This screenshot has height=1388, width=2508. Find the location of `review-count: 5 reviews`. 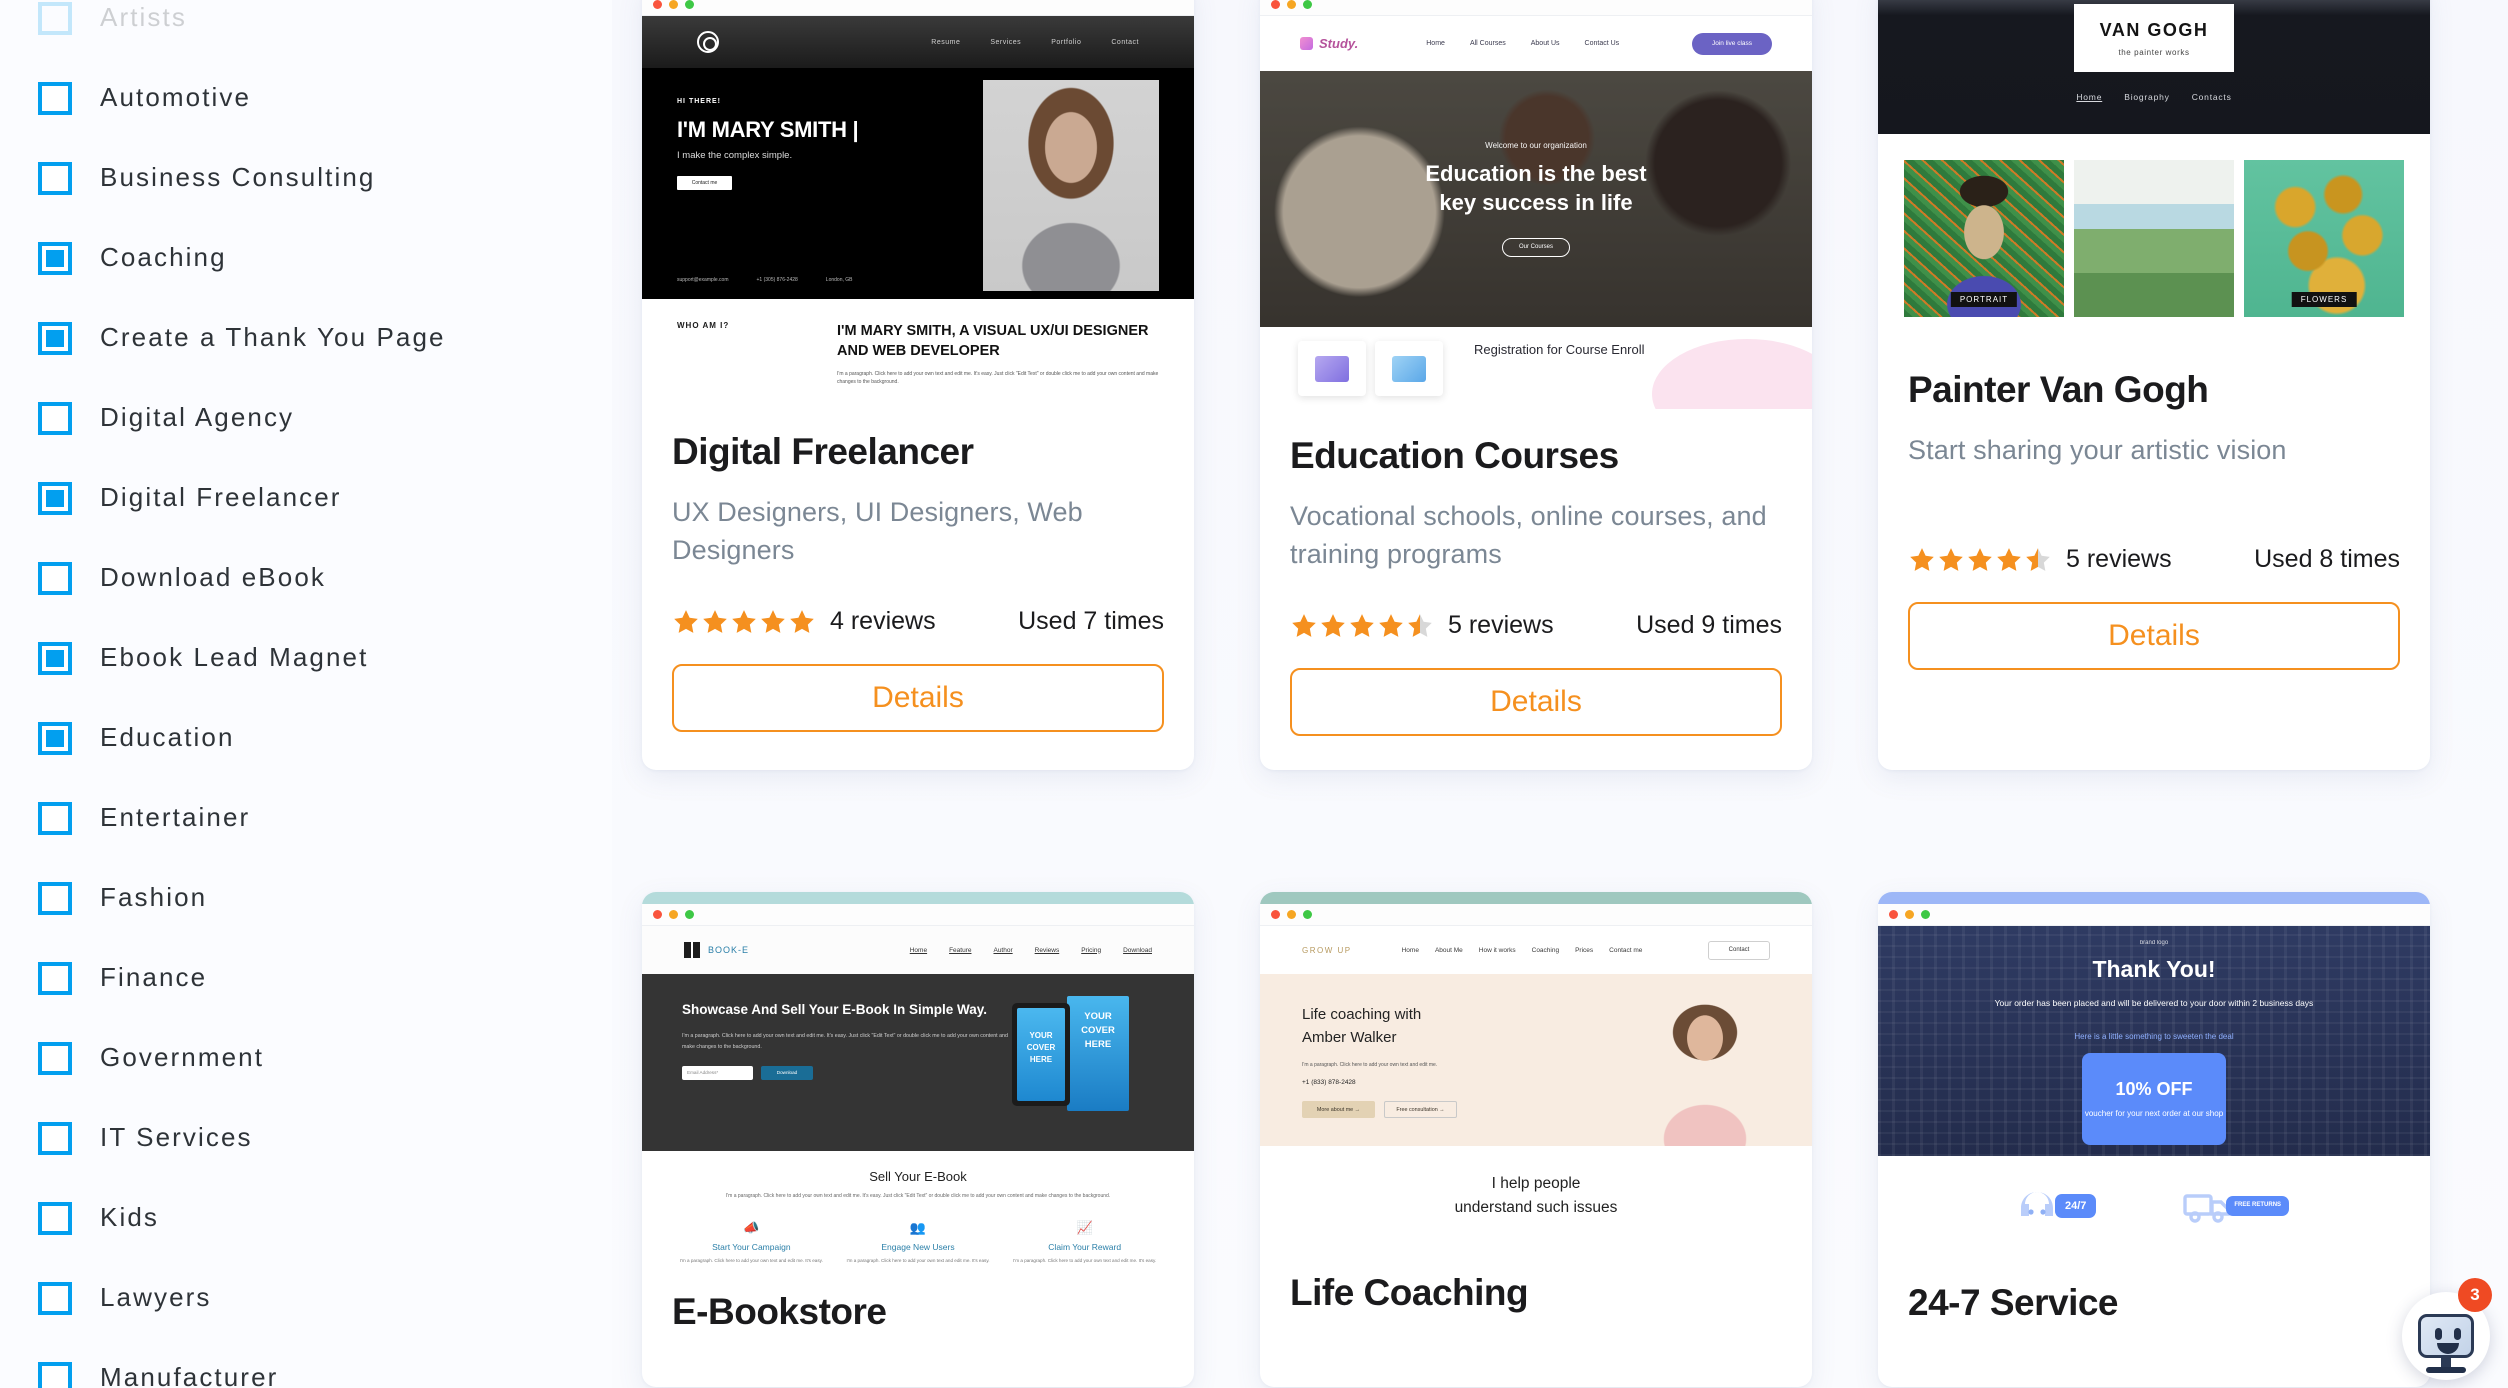

review-count: 5 reviews is located at coordinates (1501, 625).